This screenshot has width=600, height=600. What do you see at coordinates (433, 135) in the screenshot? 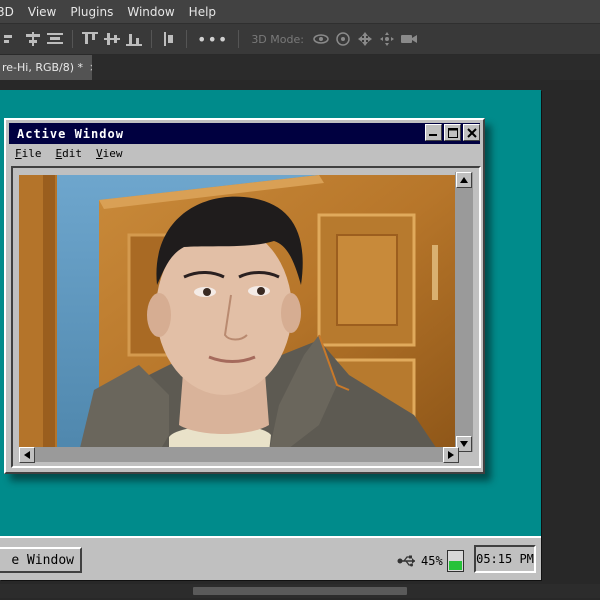
I see `minimize-icon` at bounding box center [433, 135].